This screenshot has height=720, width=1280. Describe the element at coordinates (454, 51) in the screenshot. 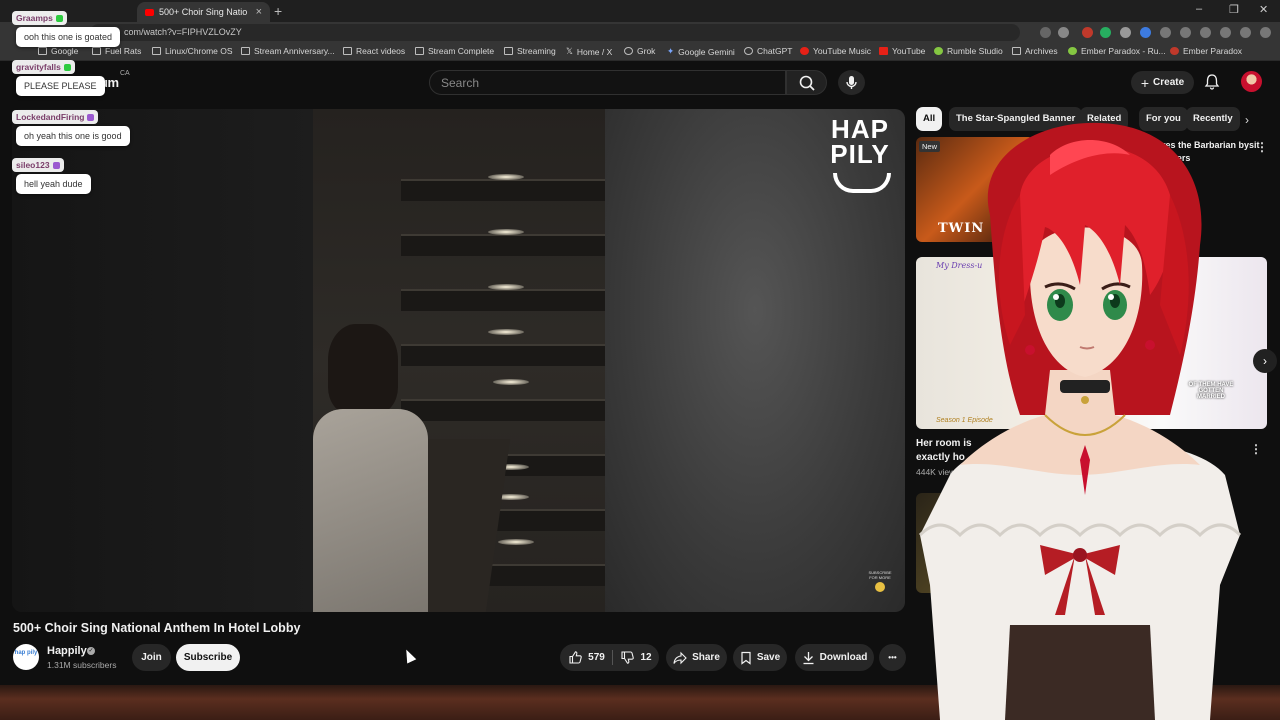

I see `bookmark-stream-complete: Stream Complete` at that location.